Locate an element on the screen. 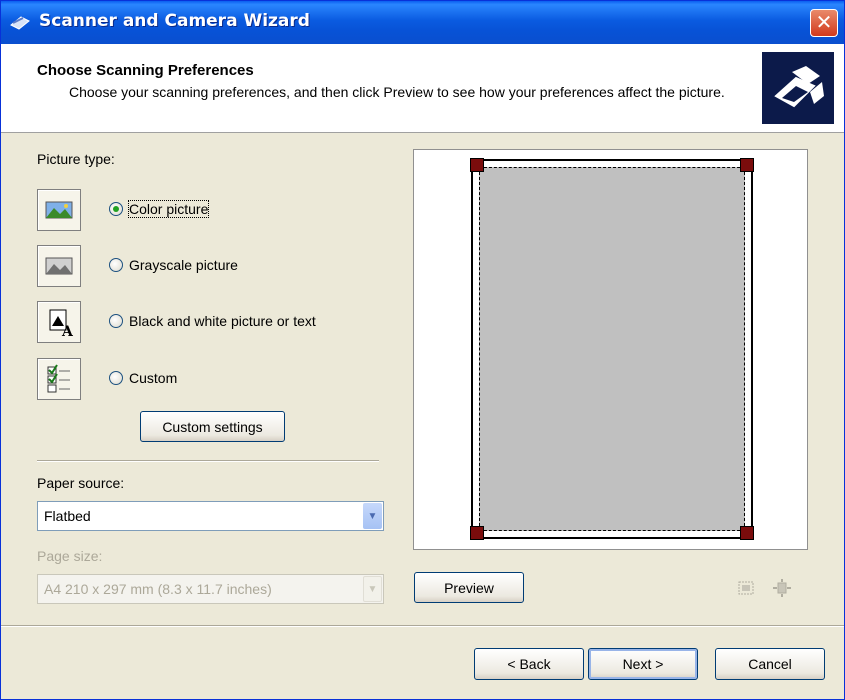  next-button: Next > is located at coordinates (643, 664).